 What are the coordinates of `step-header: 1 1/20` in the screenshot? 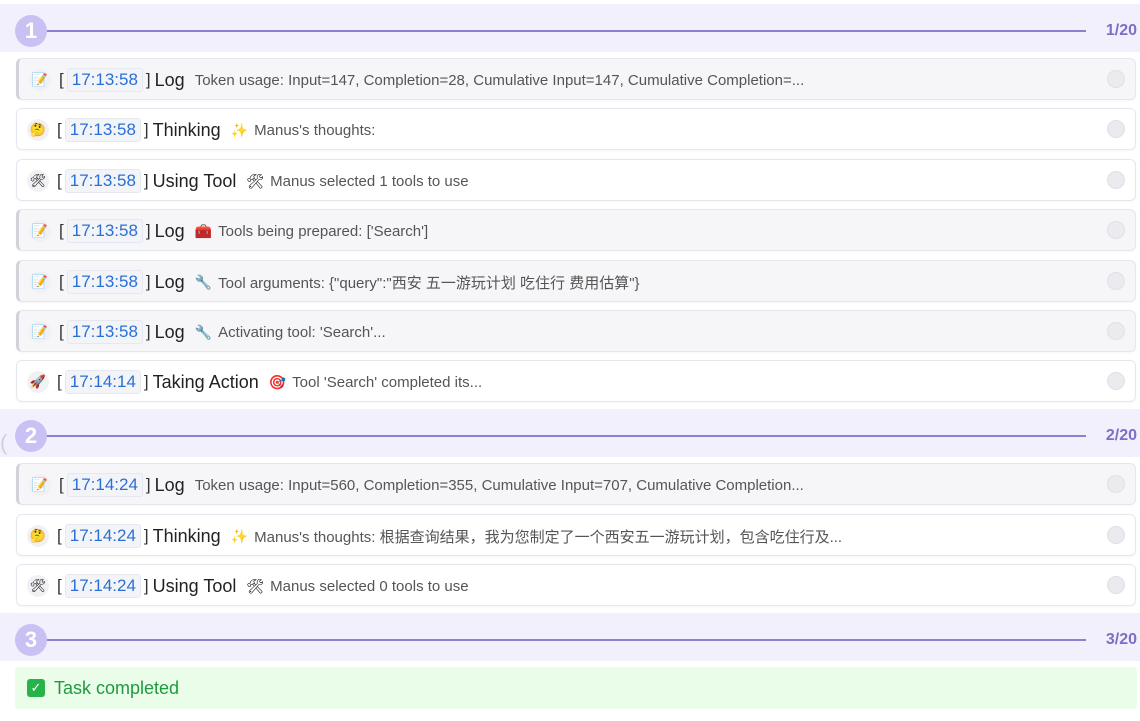 It's located at (570, 28).